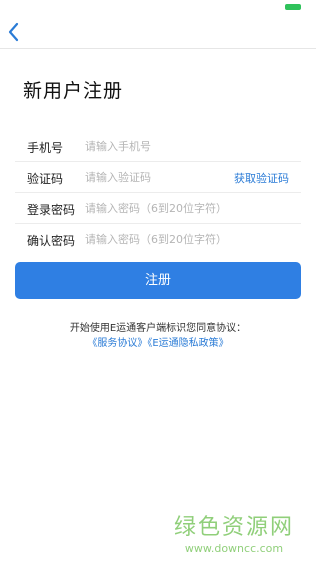 The width and height of the screenshot is (320, 562). Describe the element at coordinates (51, 241) in the screenshot. I see `confirm-password-label: 确认密码` at that location.